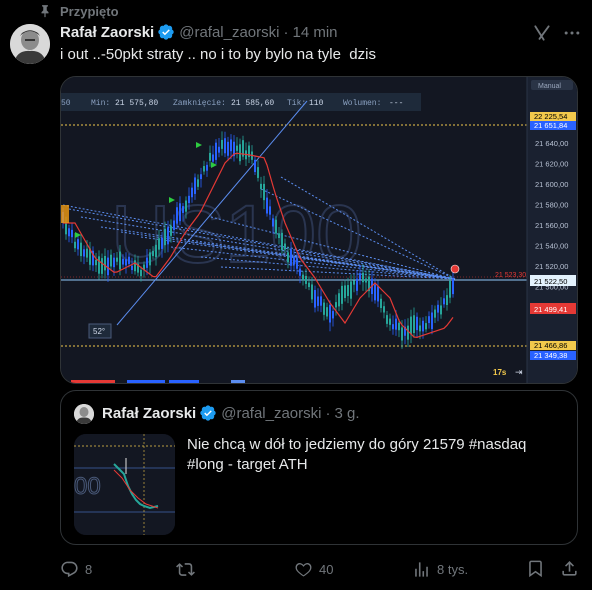 The height and width of the screenshot is (590, 592). What do you see at coordinates (199, 103) in the screenshot?
I see `toolbar-close-label: Zamknięcie:` at bounding box center [199, 103].